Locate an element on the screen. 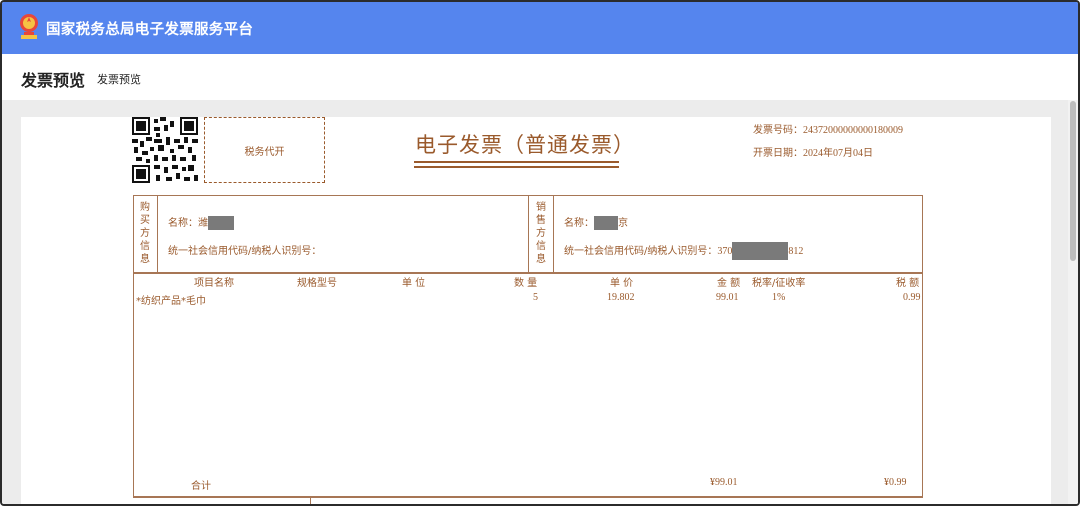 This screenshot has height=506, width=1080. invoice-number: 发票号码：24372000000000180009 is located at coordinates (828, 130).